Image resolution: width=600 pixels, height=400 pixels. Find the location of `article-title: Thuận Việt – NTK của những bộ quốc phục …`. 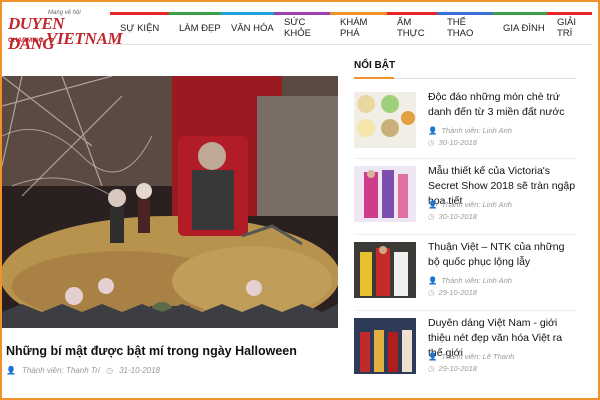

article-title: Thuận Việt – NTK của những bộ quốc phục … is located at coordinates (502, 255).